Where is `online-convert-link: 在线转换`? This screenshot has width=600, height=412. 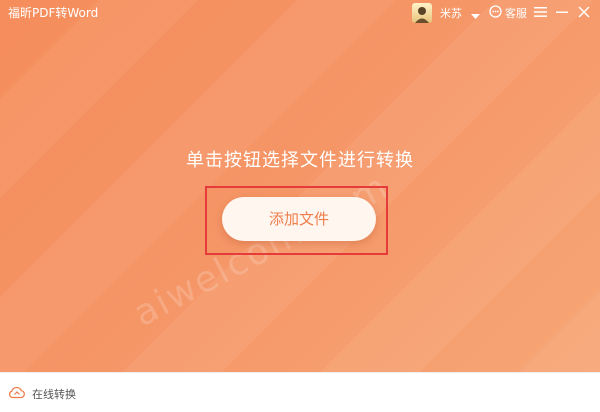
online-convert-link: 在线转换 is located at coordinates (42, 393).